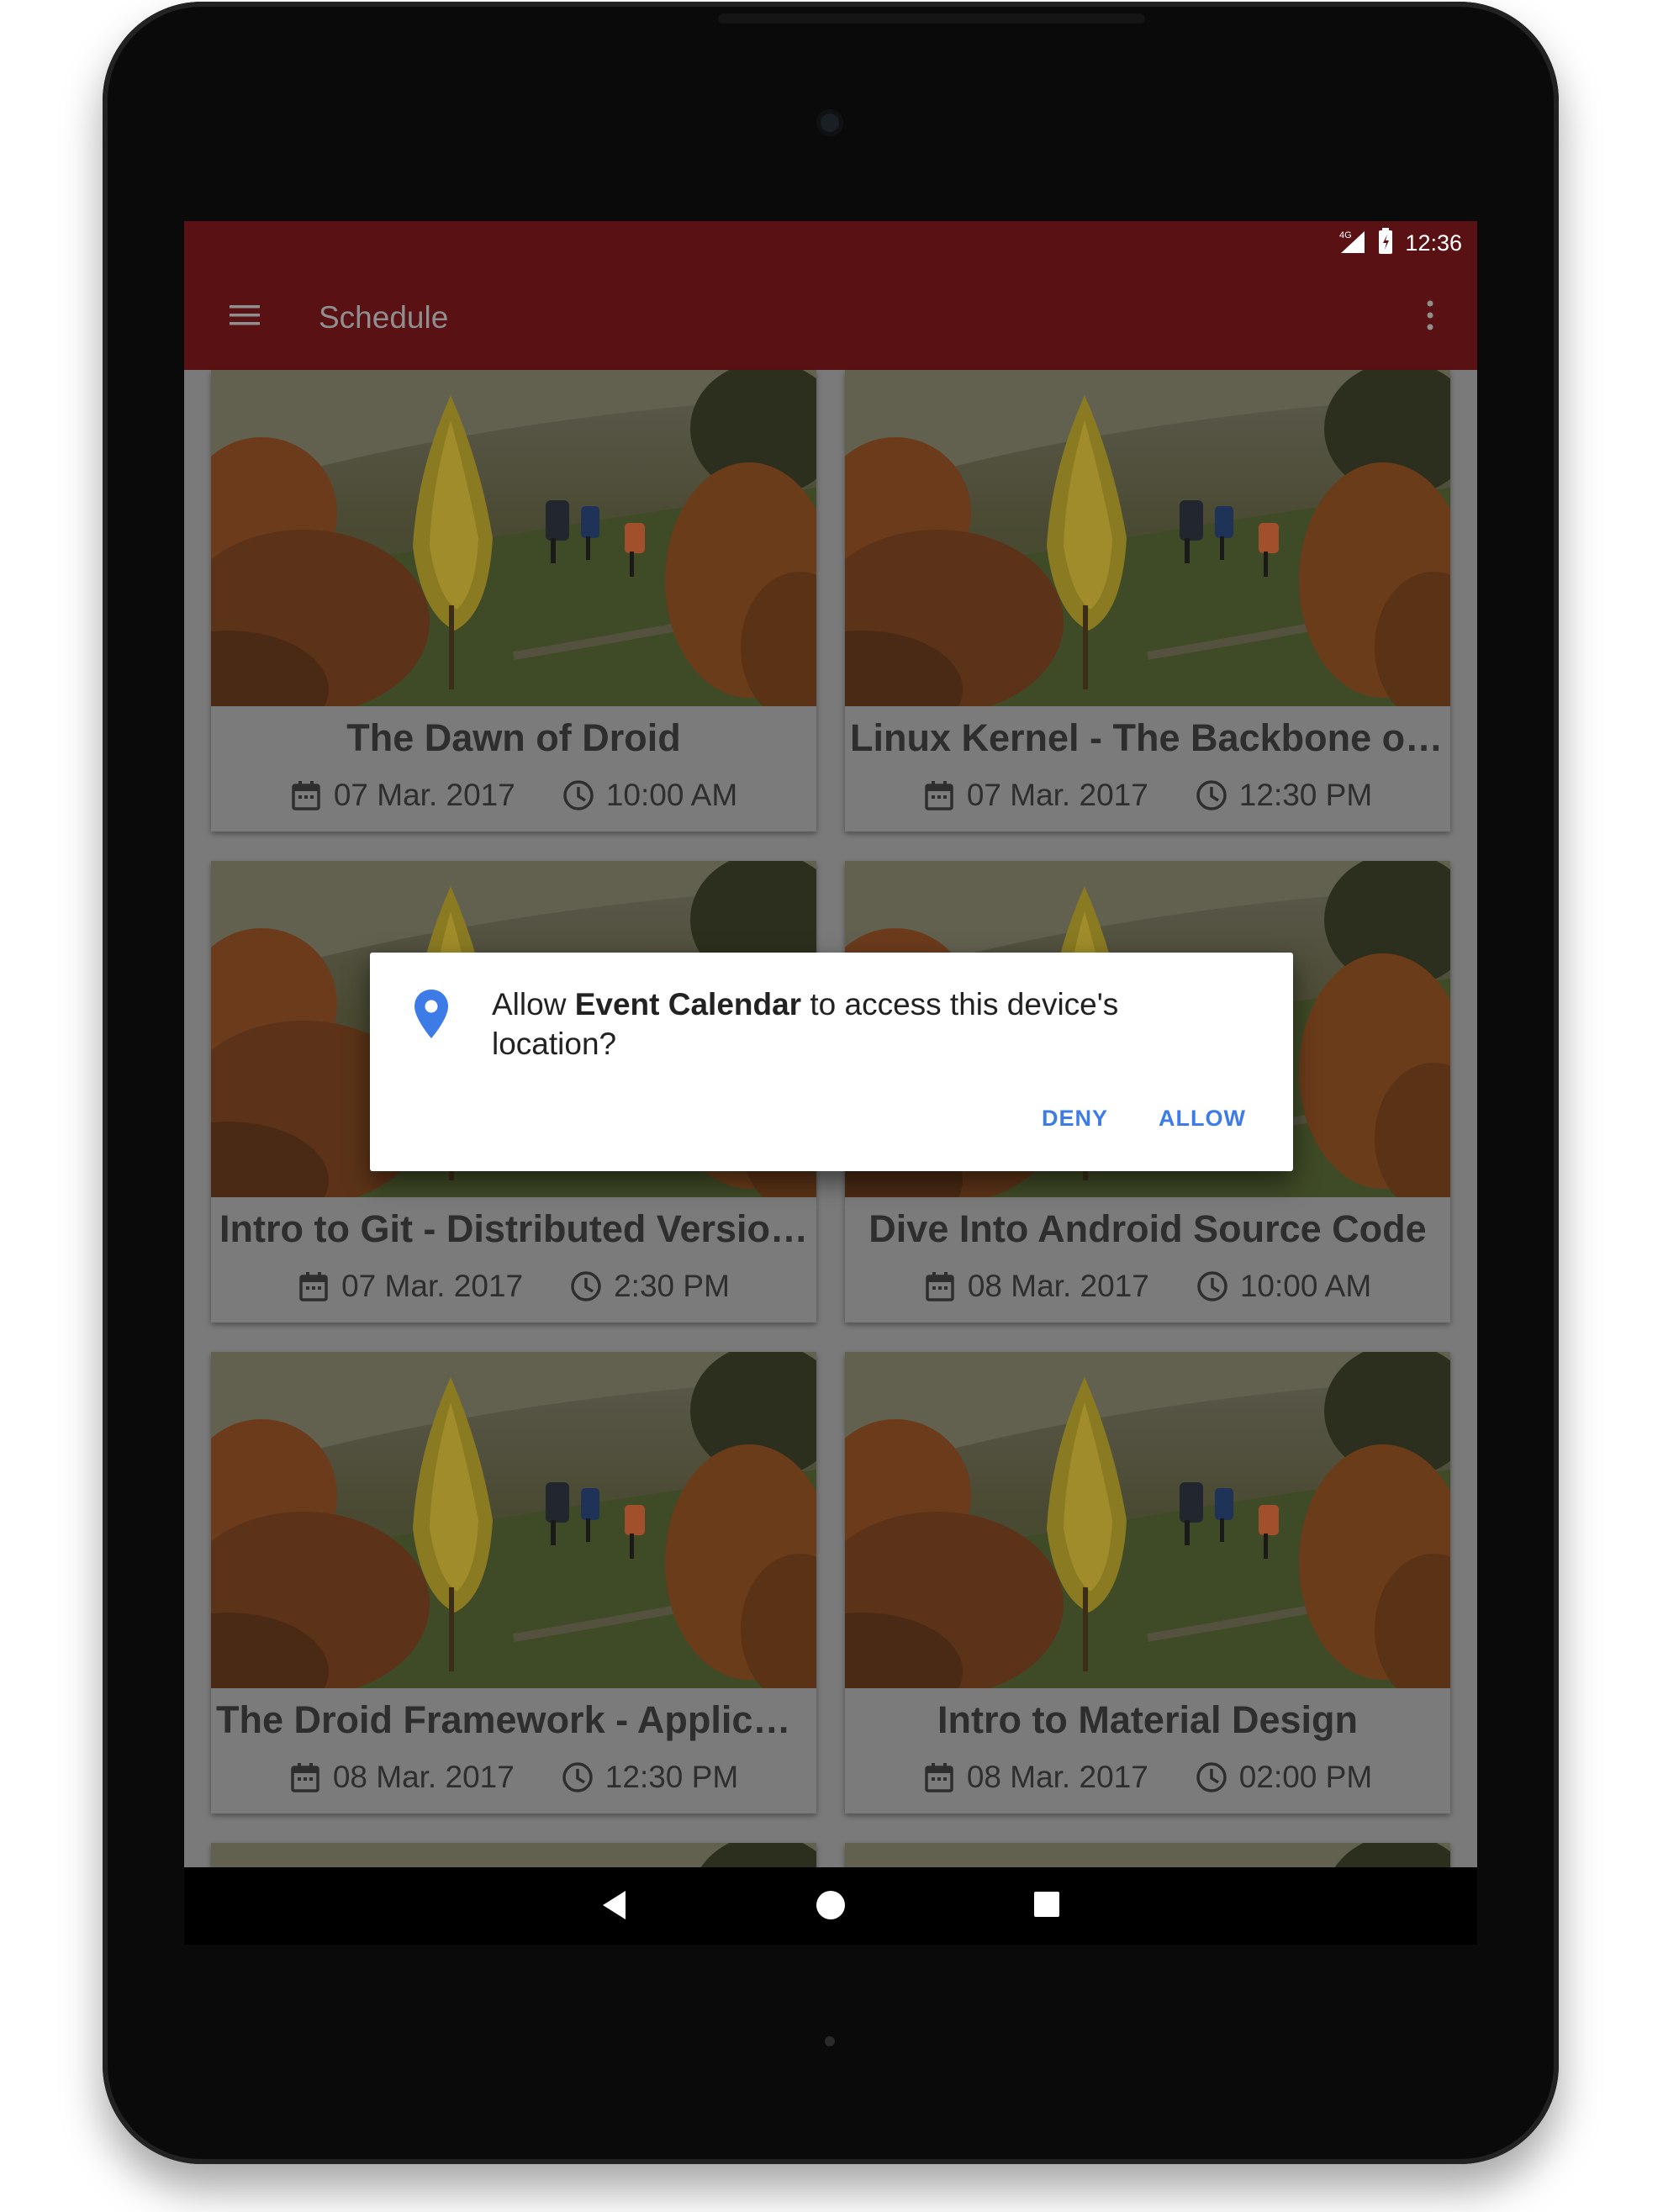 The height and width of the screenshot is (2212, 1663). I want to click on navigation-bar, so click(830, 1906).